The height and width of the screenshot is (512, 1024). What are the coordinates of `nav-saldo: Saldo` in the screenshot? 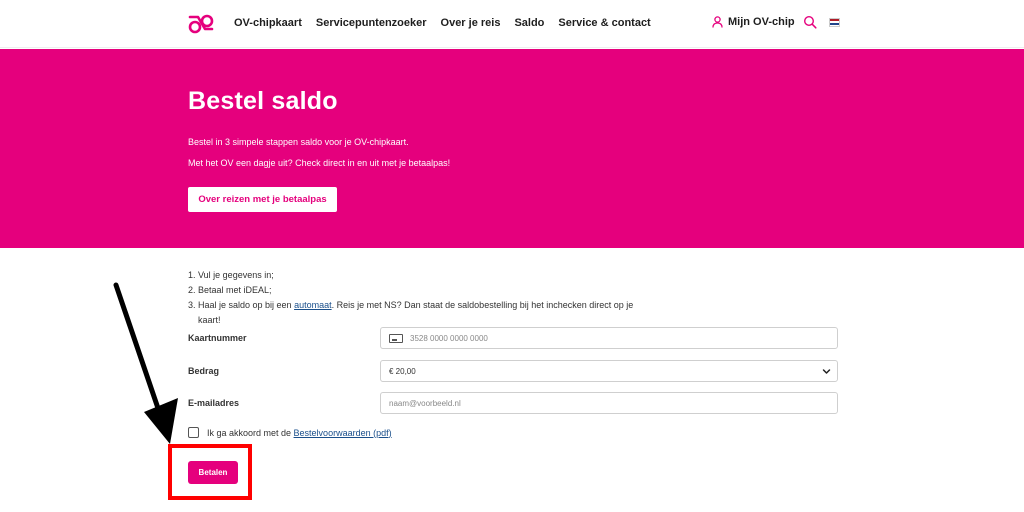 It's located at (529, 23).